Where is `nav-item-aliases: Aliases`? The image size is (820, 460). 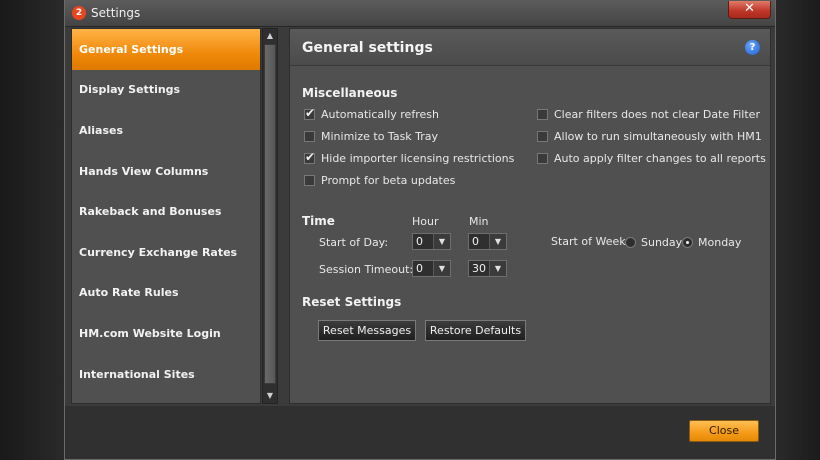 nav-item-aliases: Aliases is located at coordinates (166, 130).